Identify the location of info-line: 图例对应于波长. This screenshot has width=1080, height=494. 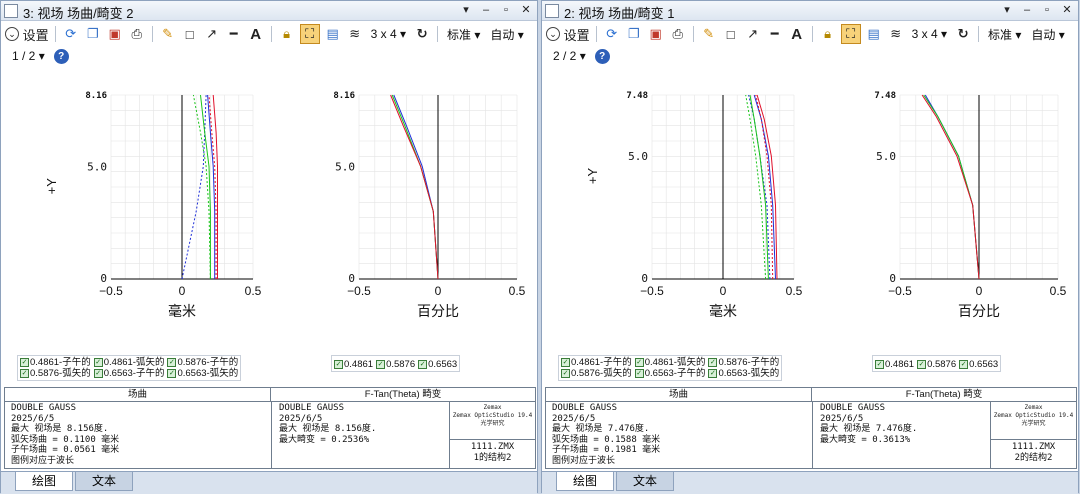
(43, 460).